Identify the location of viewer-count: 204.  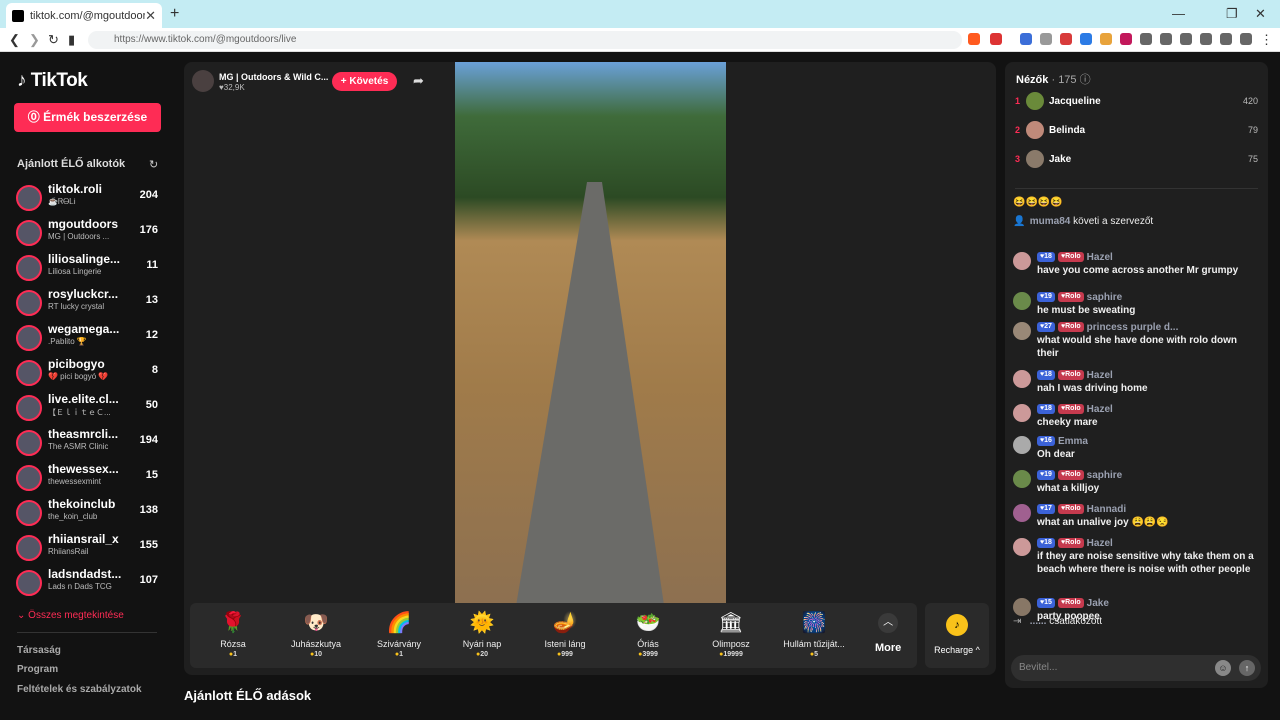
(148, 195).